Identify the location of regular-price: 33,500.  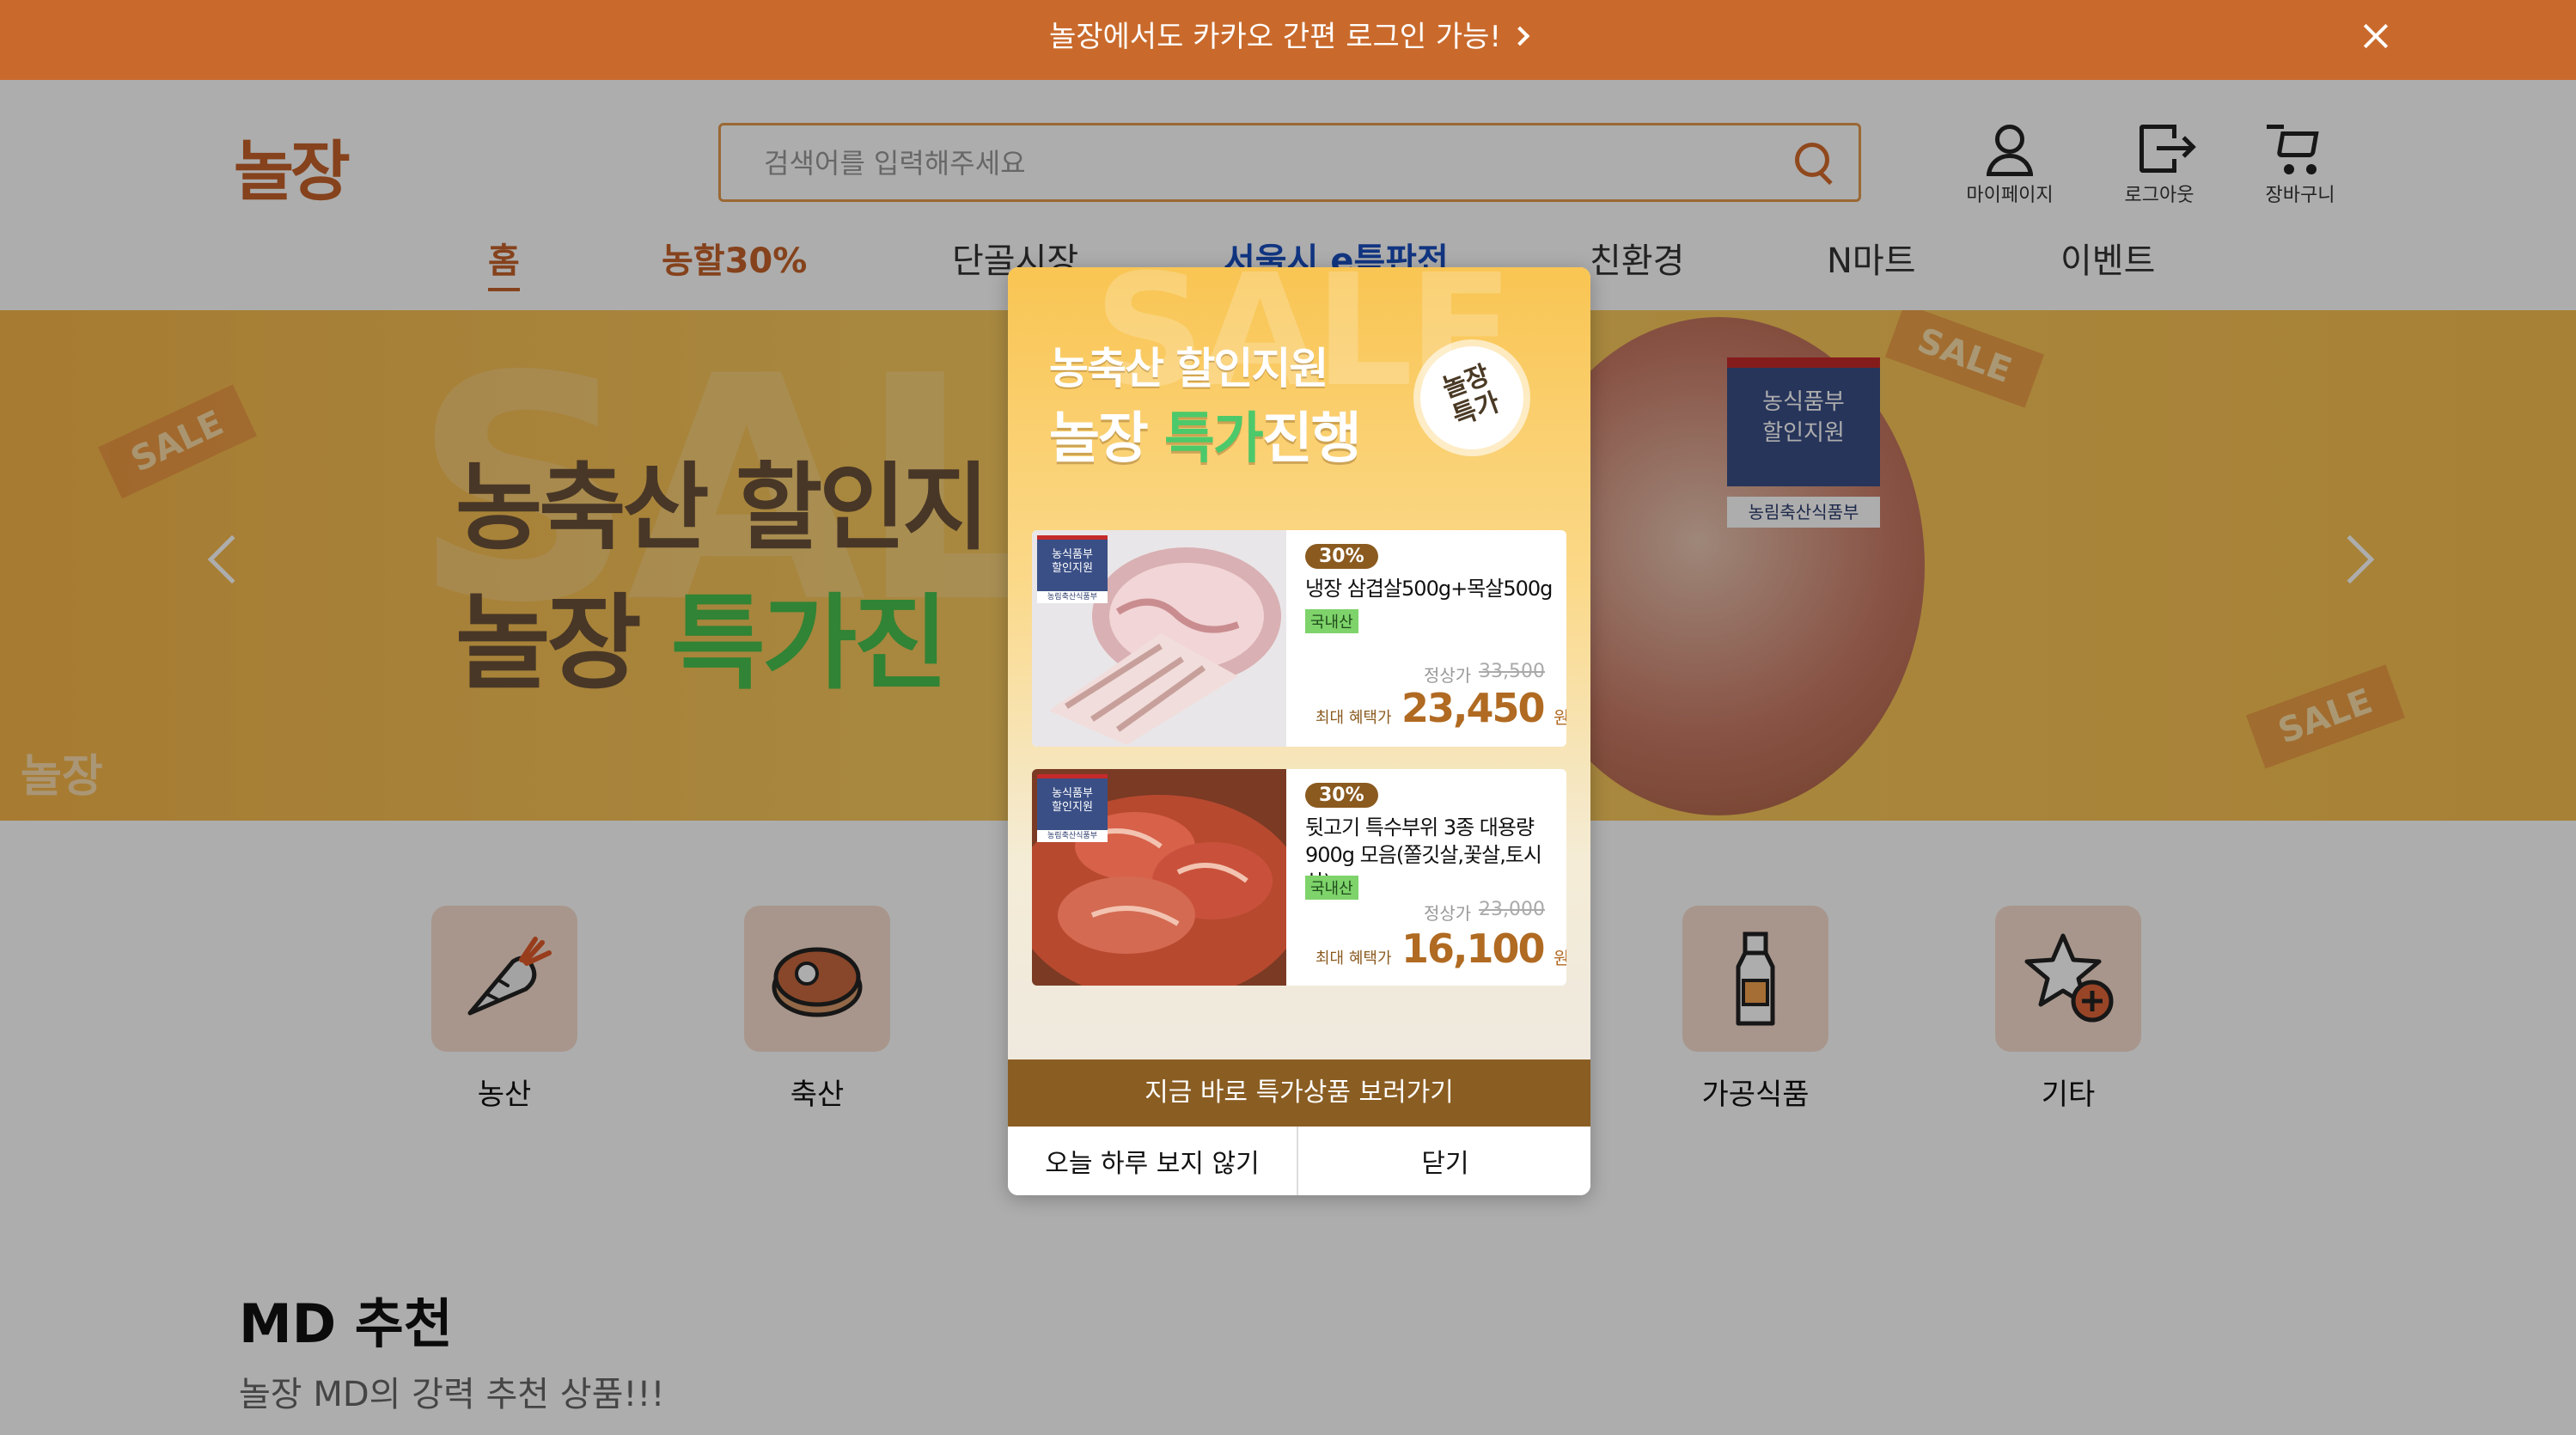
(1512, 671).